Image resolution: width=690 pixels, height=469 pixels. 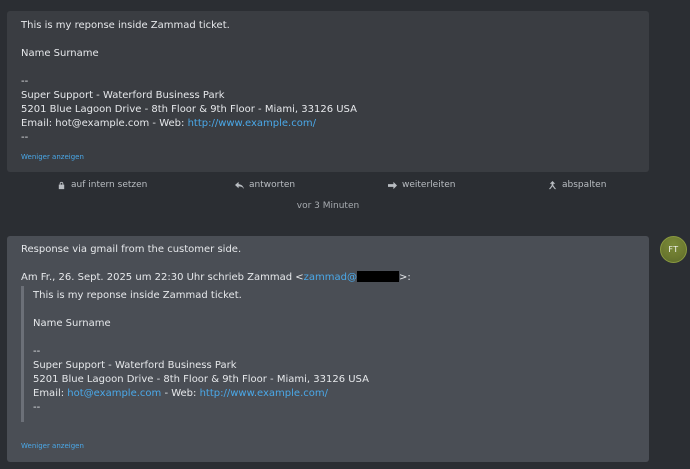 What do you see at coordinates (429, 185) in the screenshot?
I see `forward-label: weiterleiten` at bounding box center [429, 185].